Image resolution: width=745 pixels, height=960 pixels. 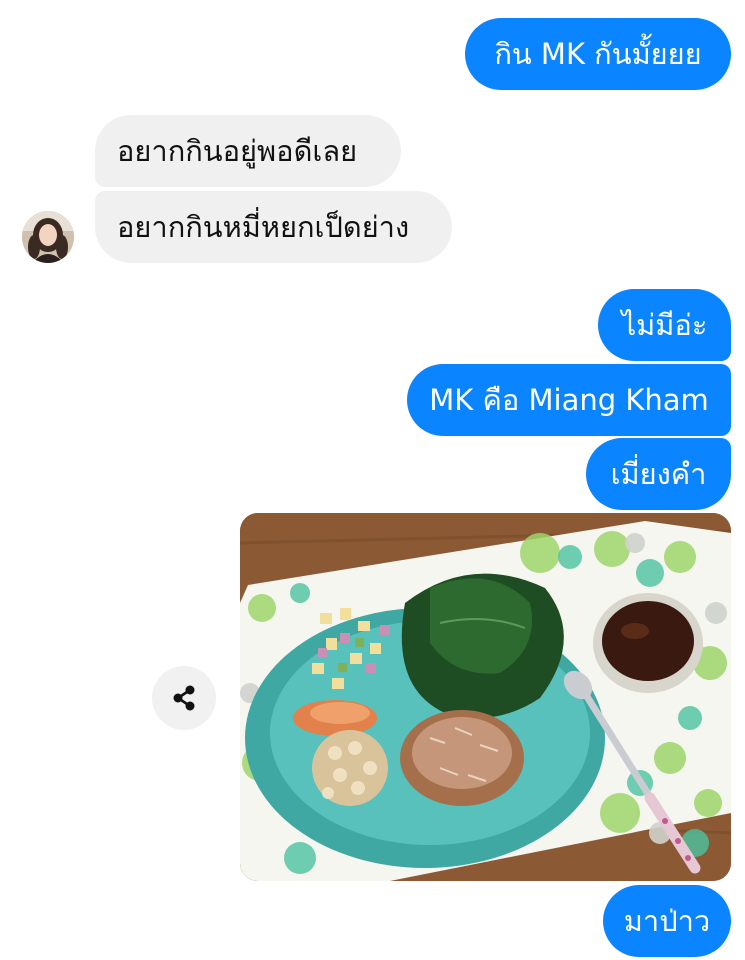 I want to click on message-text: ไม่มีอ่ะ, so click(x=664, y=324).